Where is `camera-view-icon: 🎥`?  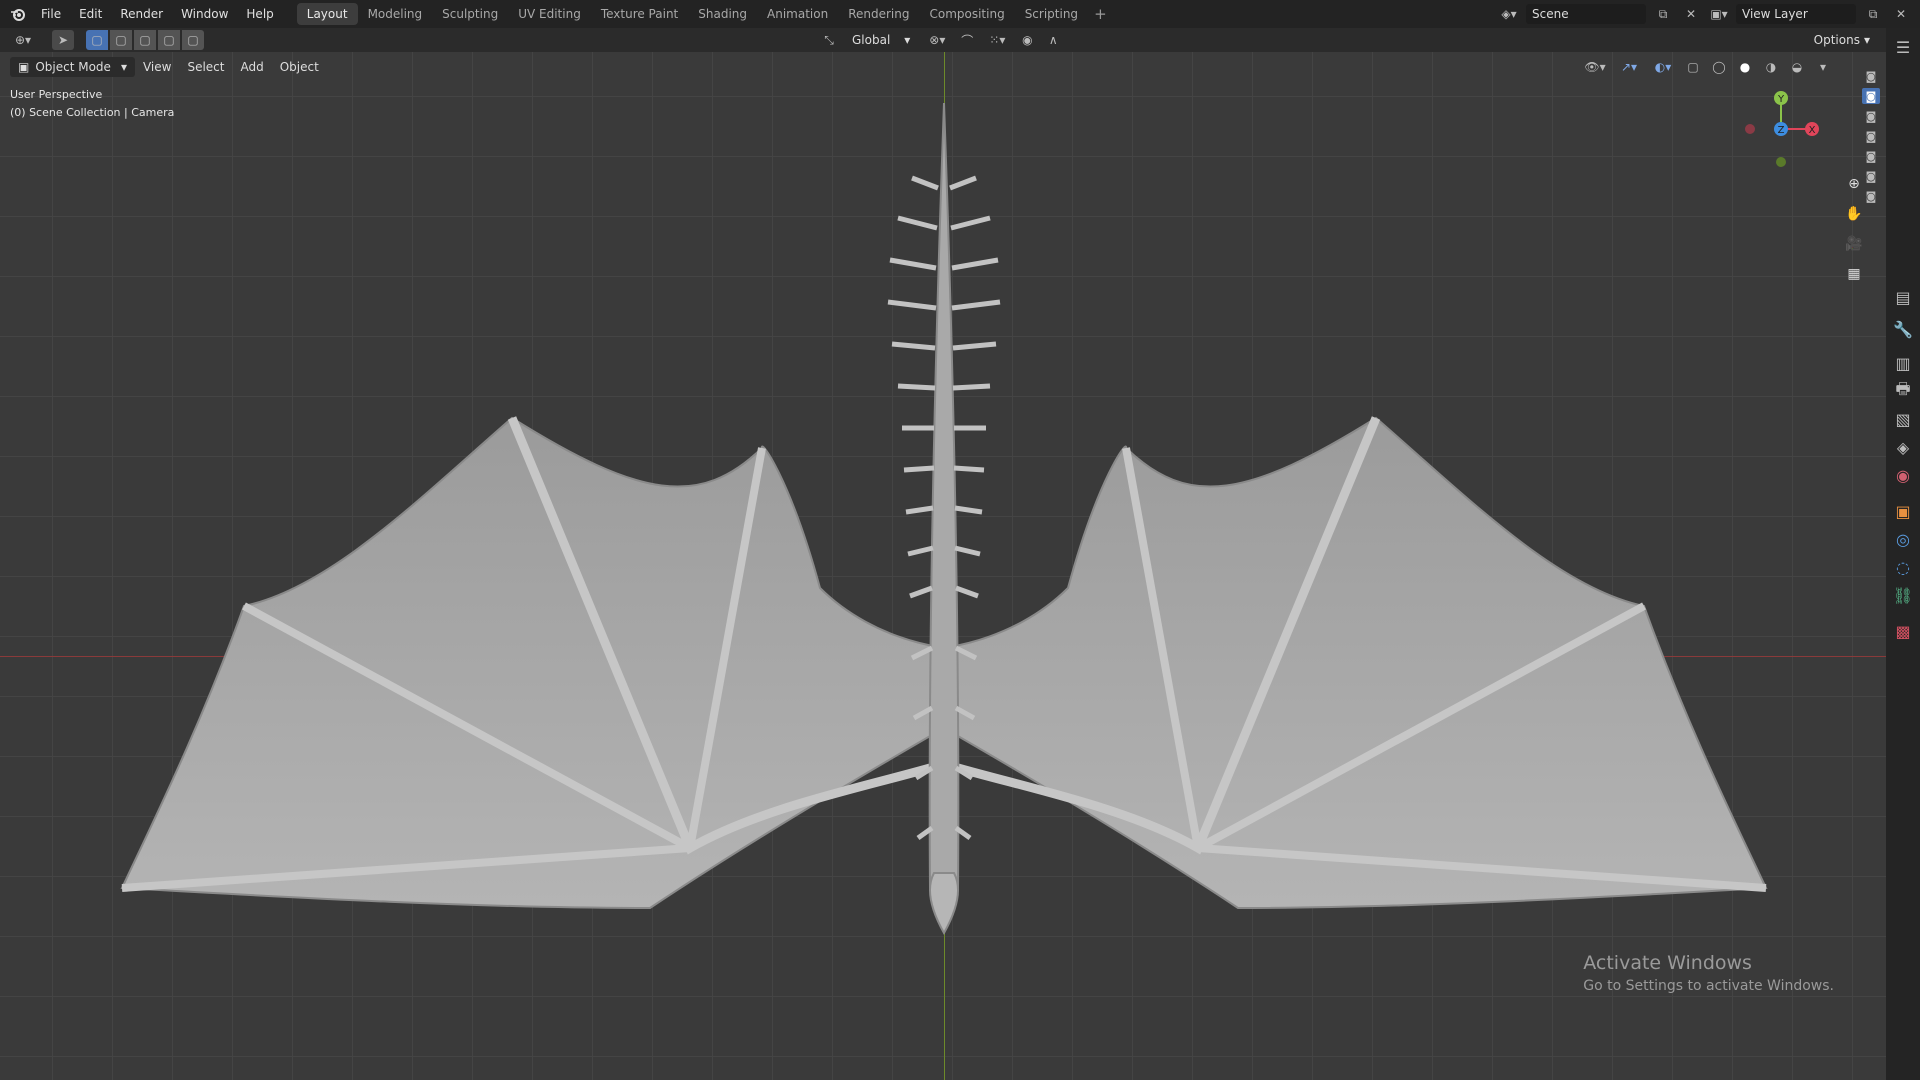 camera-view-icon: 🎥 is located at coordinates (1854, 244).